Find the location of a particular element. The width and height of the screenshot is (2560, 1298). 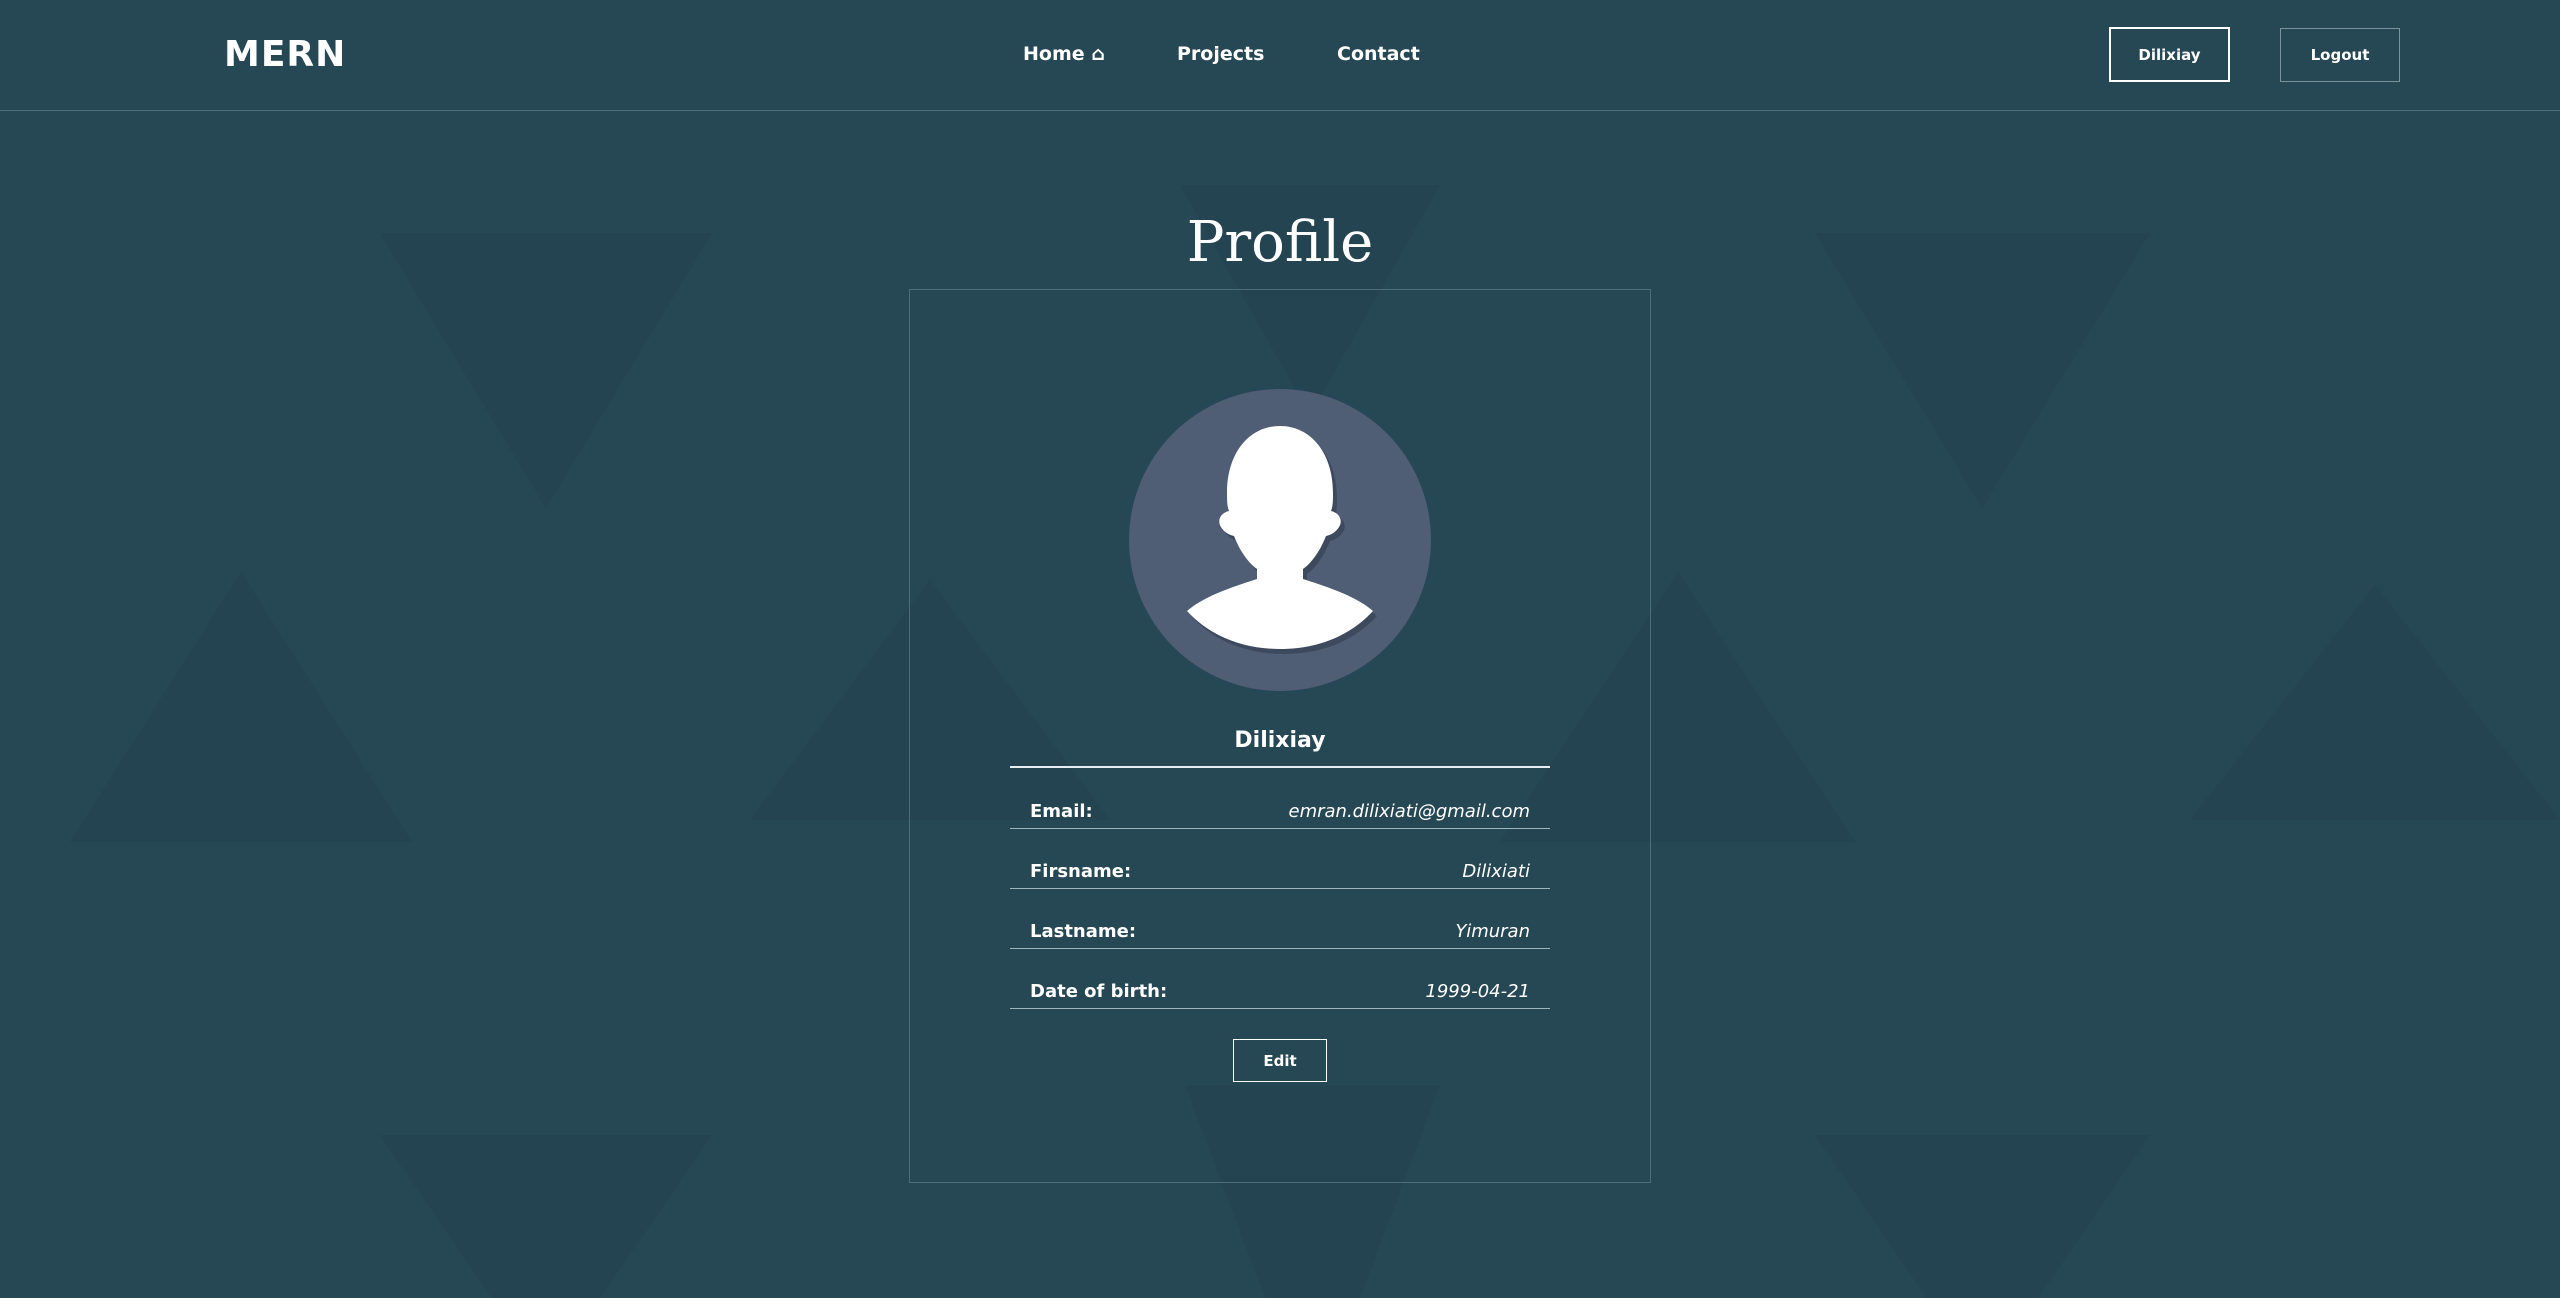

nav-link-projects: Projects is located at coordinates (1220, 54).